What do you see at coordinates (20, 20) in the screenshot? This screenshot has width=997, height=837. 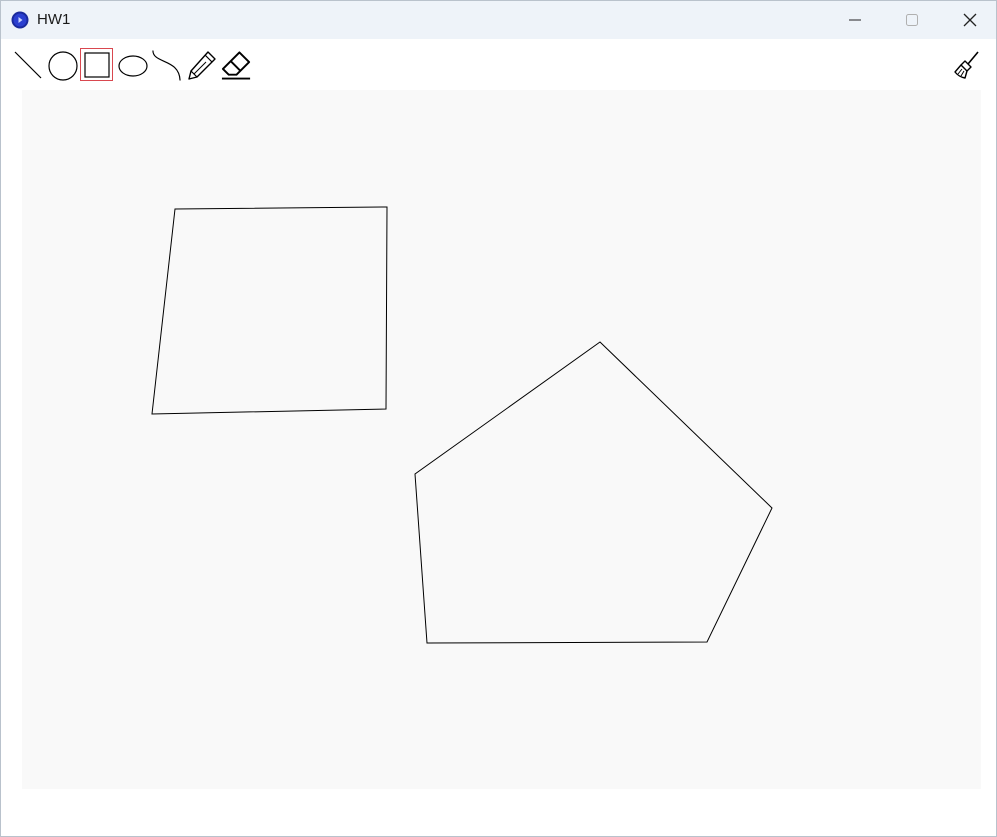 I see `app-circle-icon` at bounding box center [20, 20].